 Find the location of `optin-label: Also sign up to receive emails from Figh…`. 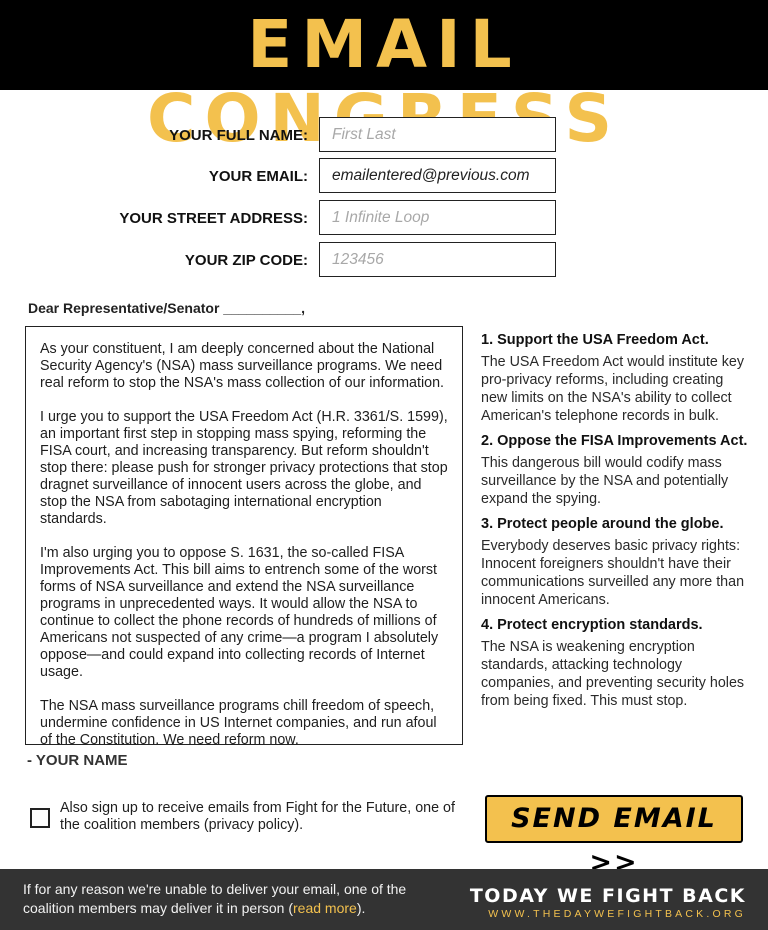

optin-label: Also sign up to receive emails from Figh… is located at coordinates (257, 816).